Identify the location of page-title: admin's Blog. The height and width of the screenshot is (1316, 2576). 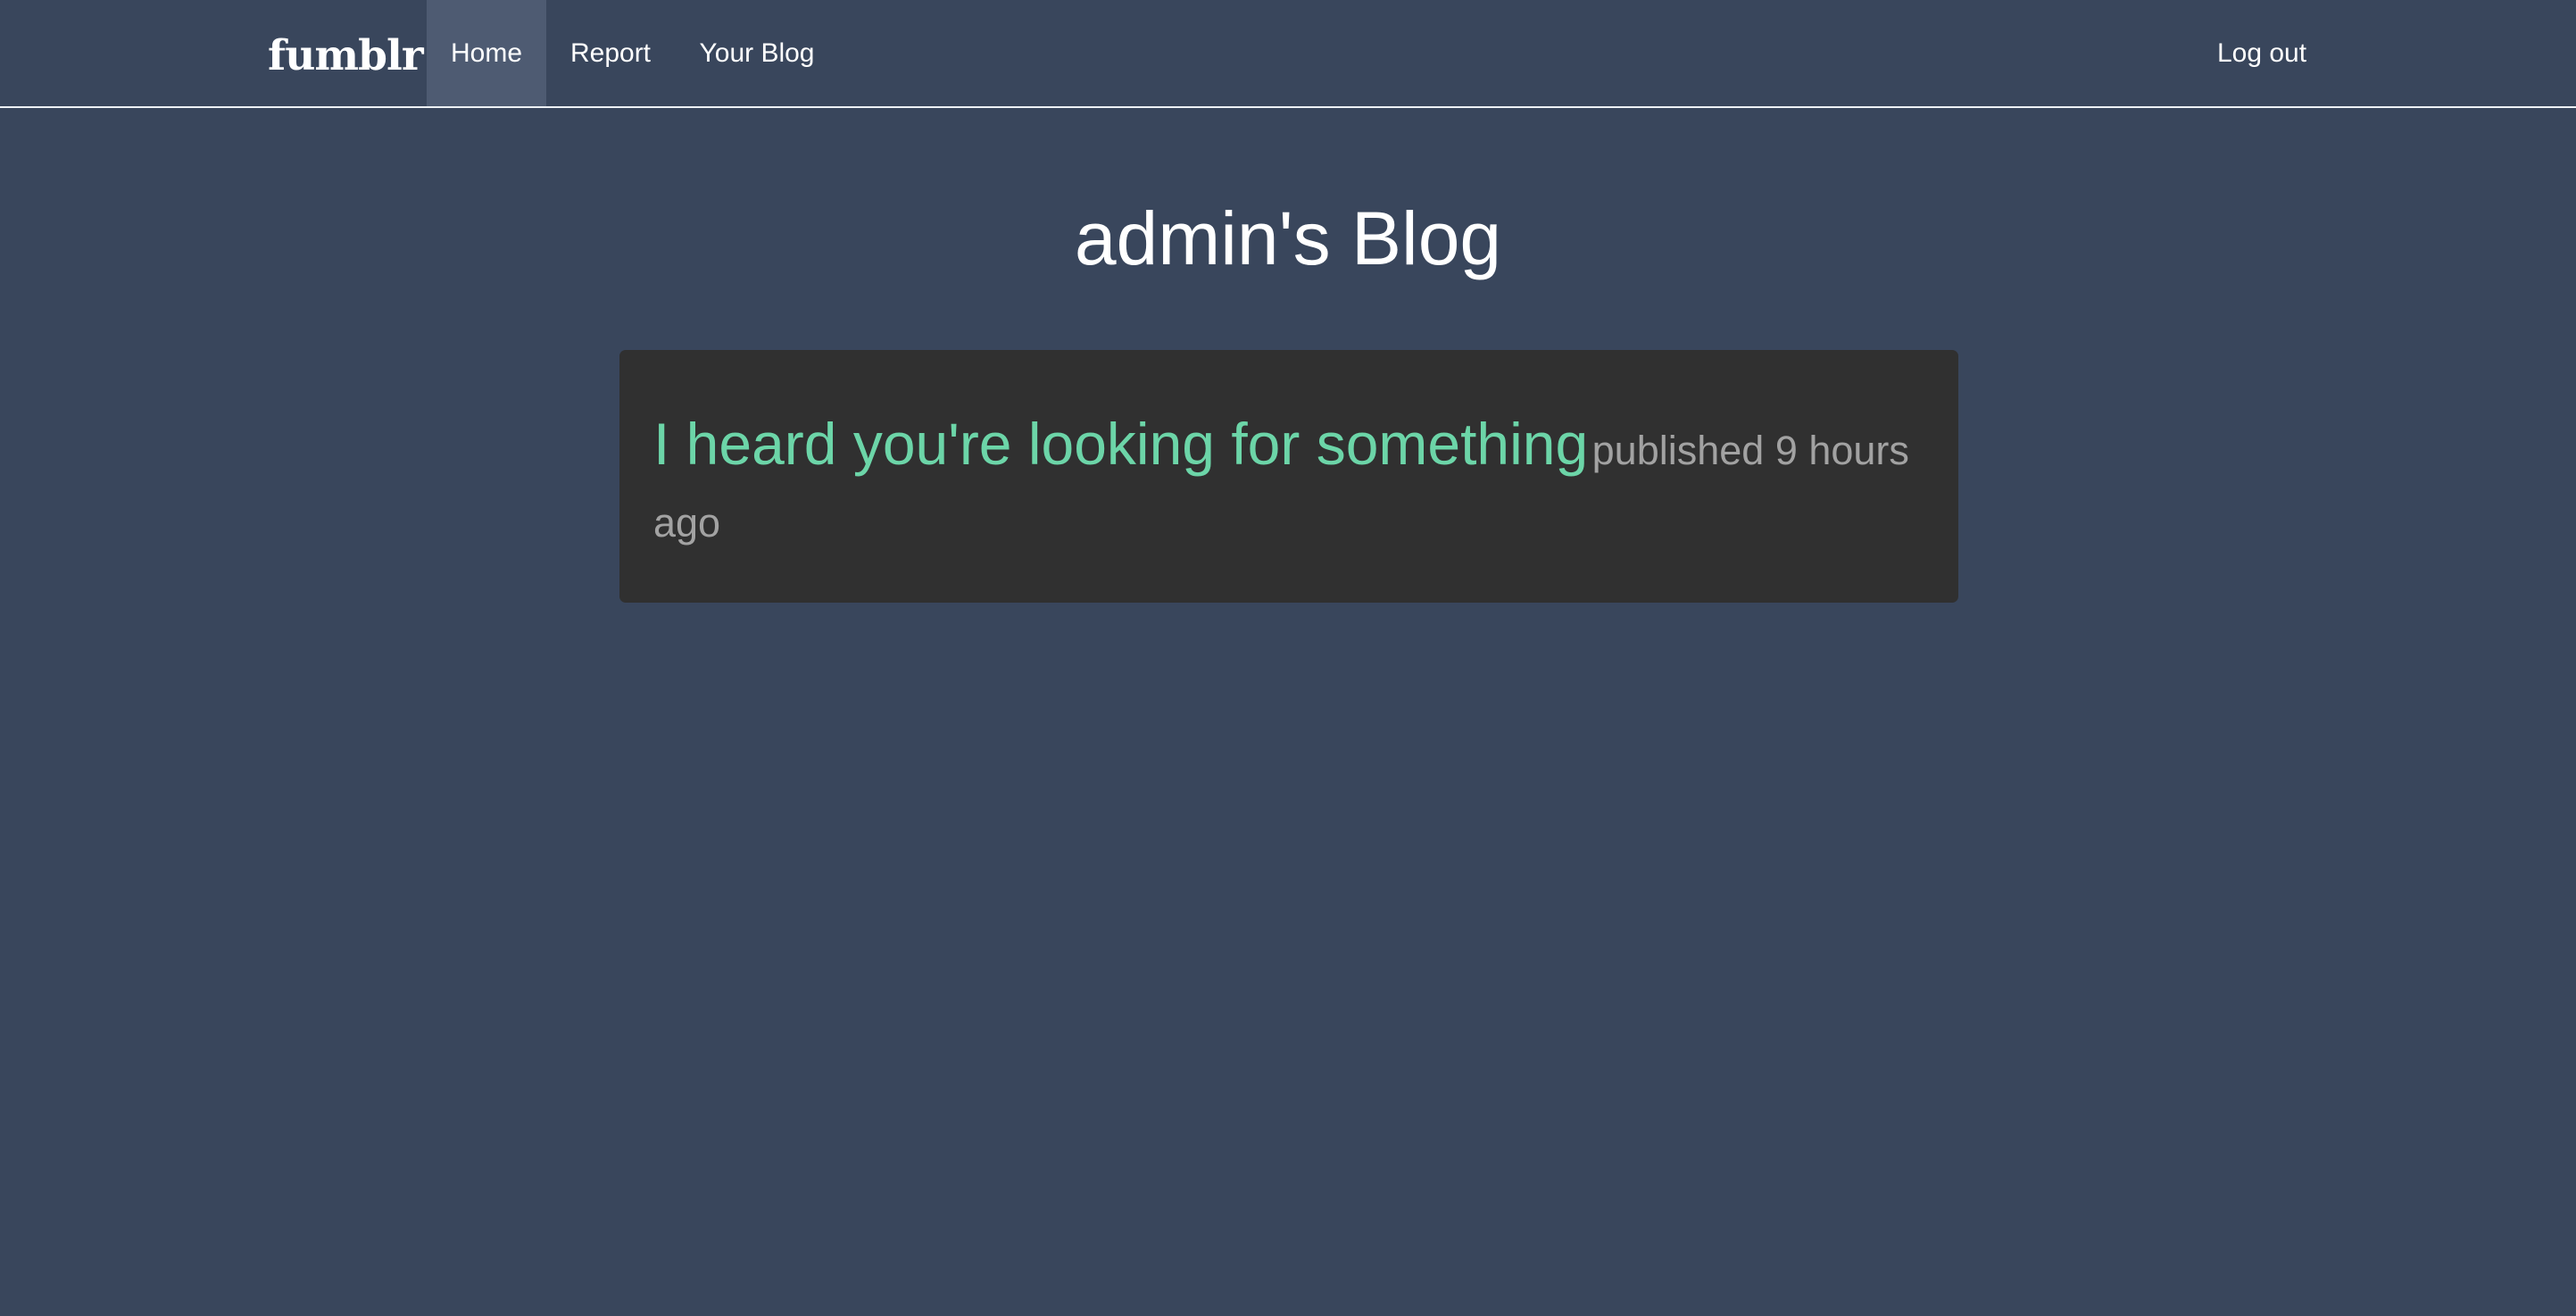
(1288, 238).